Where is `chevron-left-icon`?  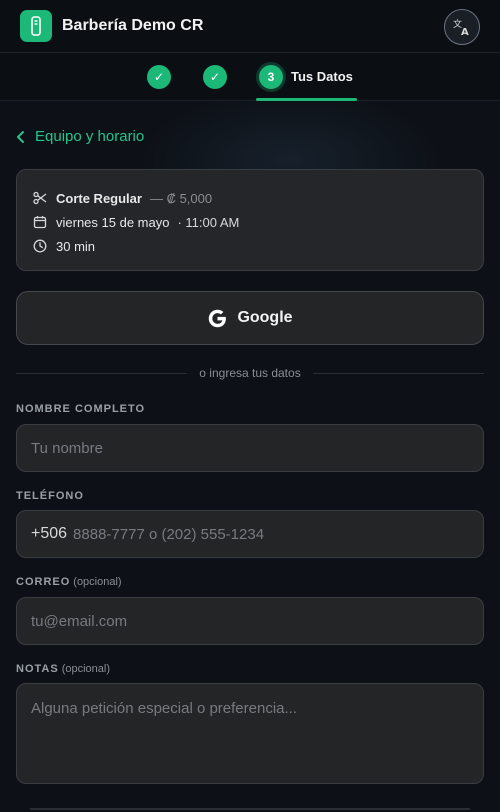 chevron-left-icon is located at coordinates (20, 136).